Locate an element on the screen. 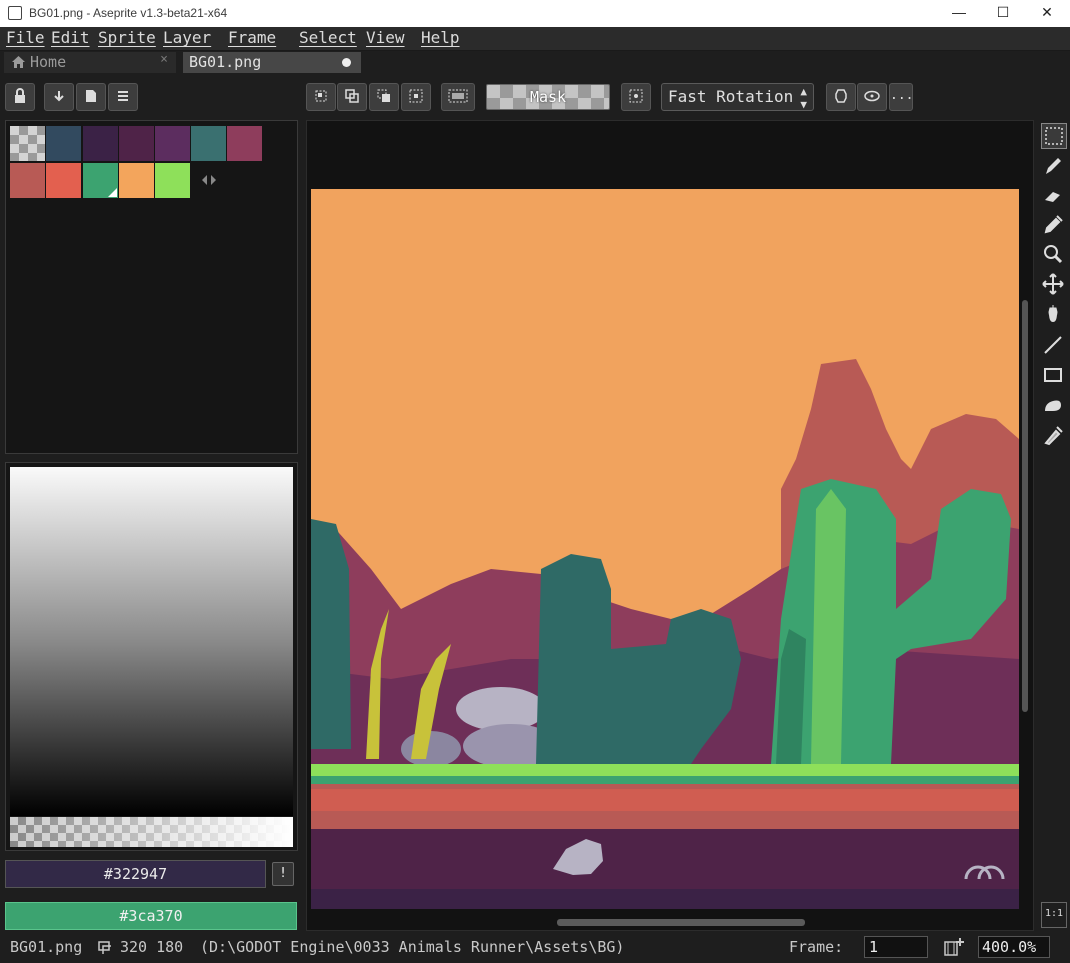 The height and width of the screenshot is (963, 1070). close-tab-icon: × is located at coordinates (164, 59).